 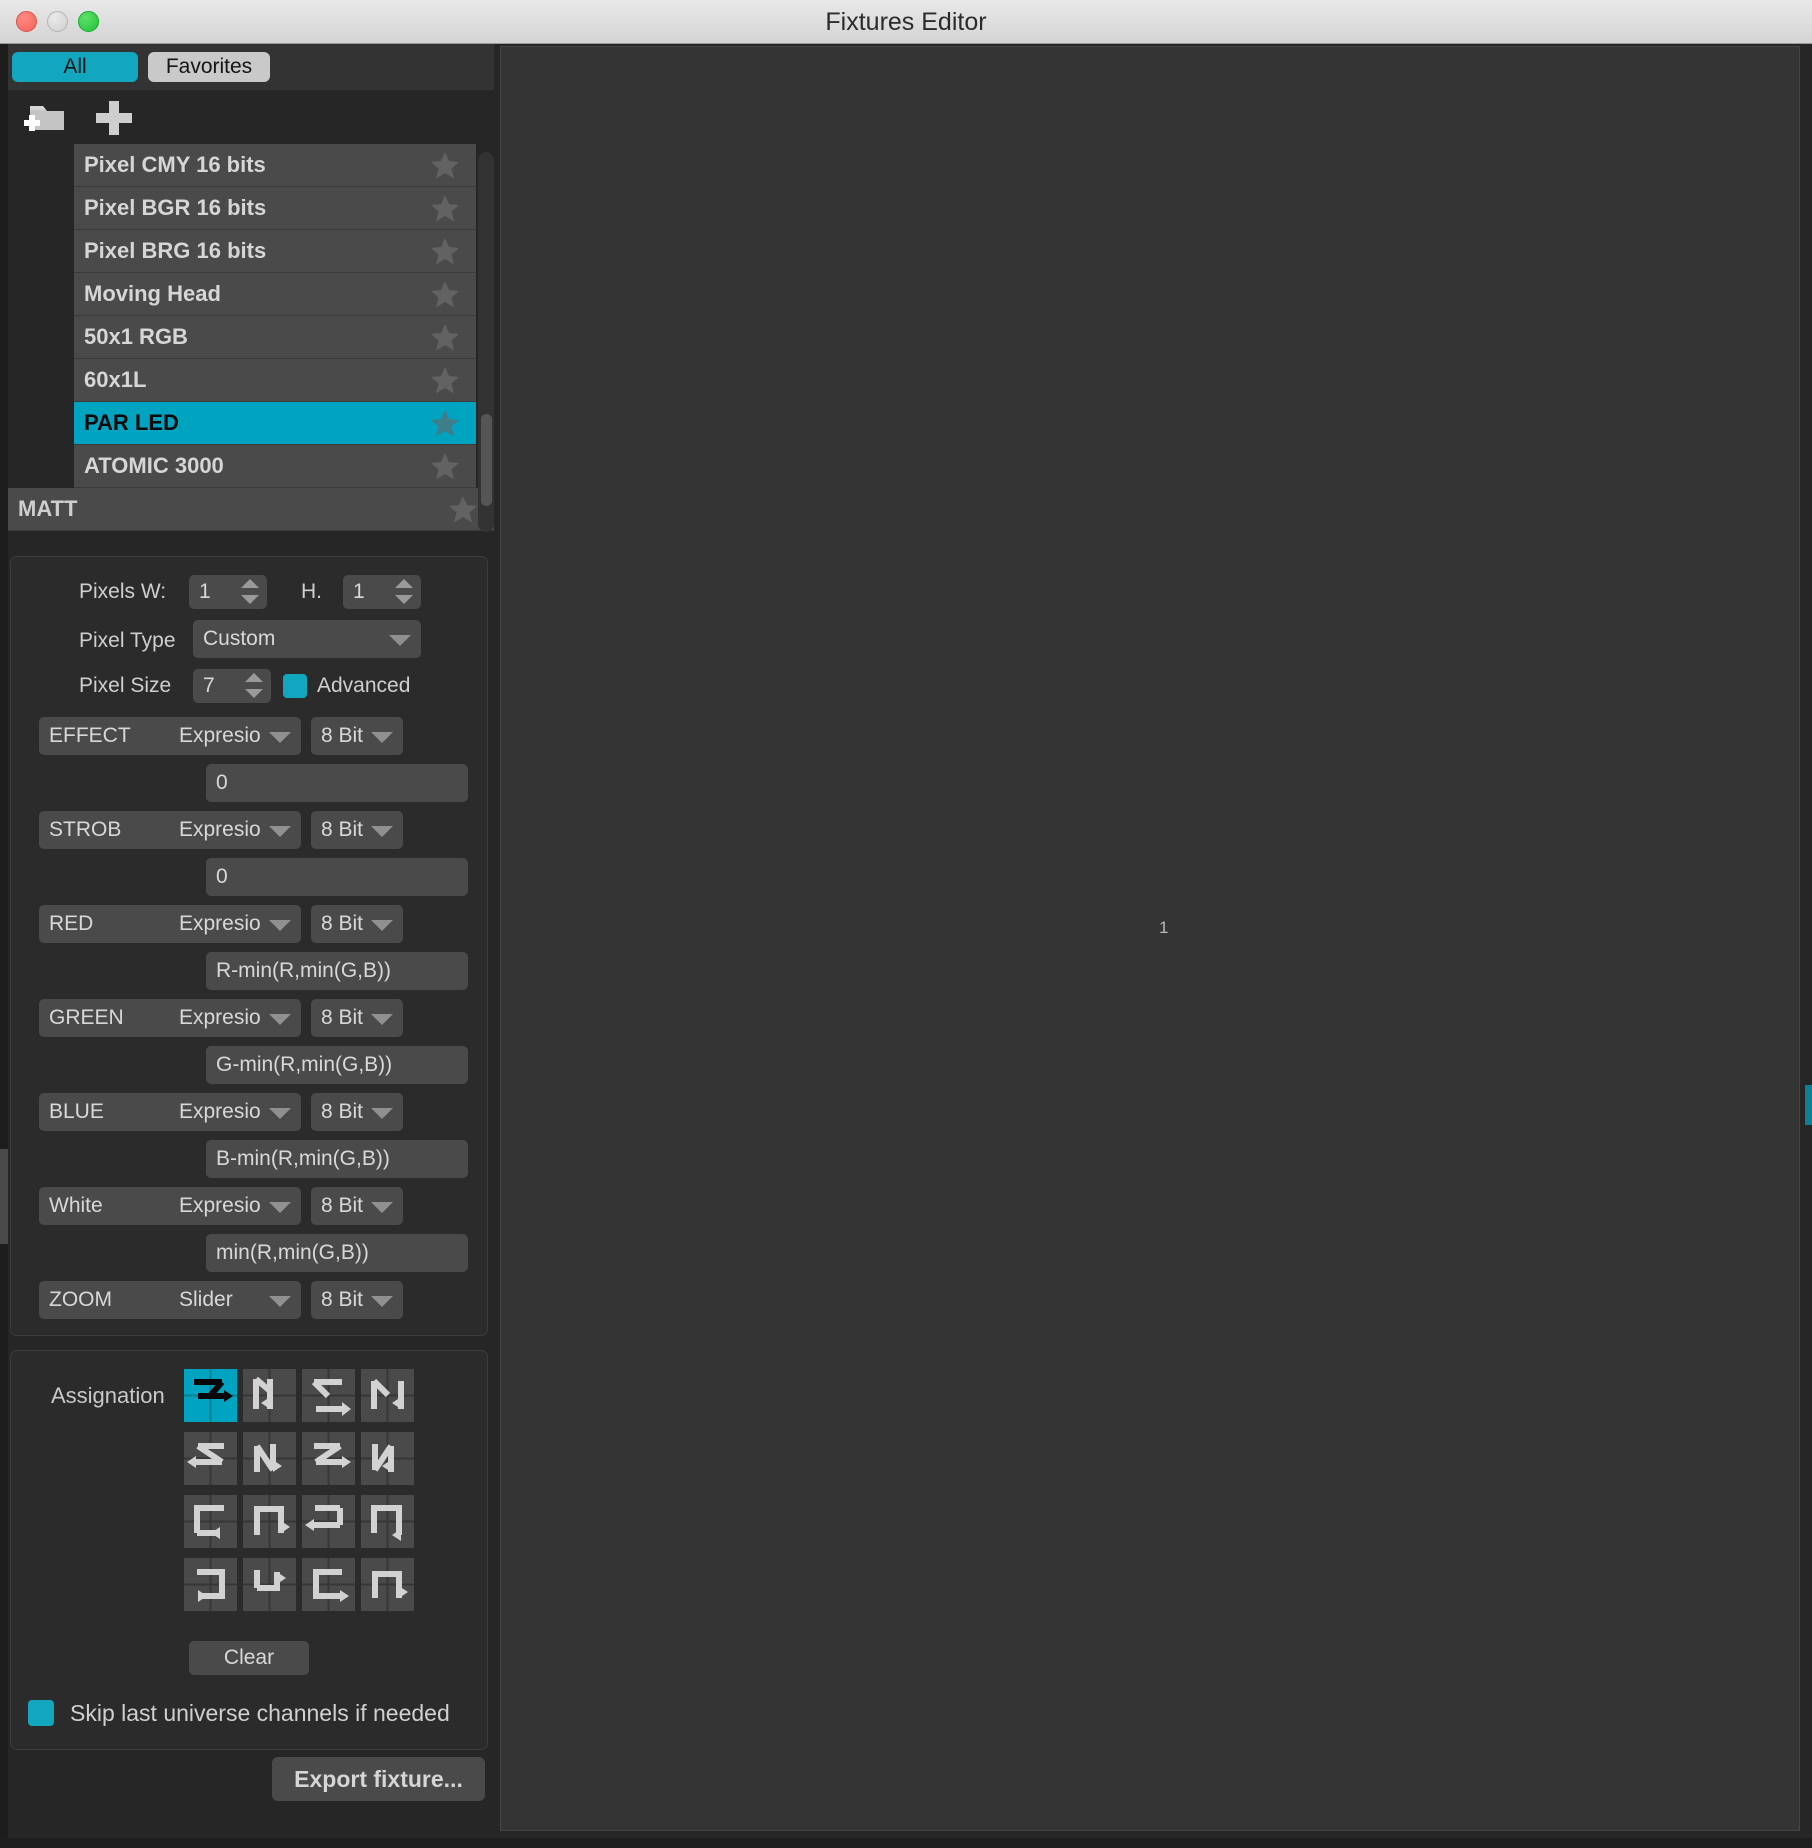 I want to click on channel-expression-field: G-min(R,min(G,B)), so click(x=337, y=1065).